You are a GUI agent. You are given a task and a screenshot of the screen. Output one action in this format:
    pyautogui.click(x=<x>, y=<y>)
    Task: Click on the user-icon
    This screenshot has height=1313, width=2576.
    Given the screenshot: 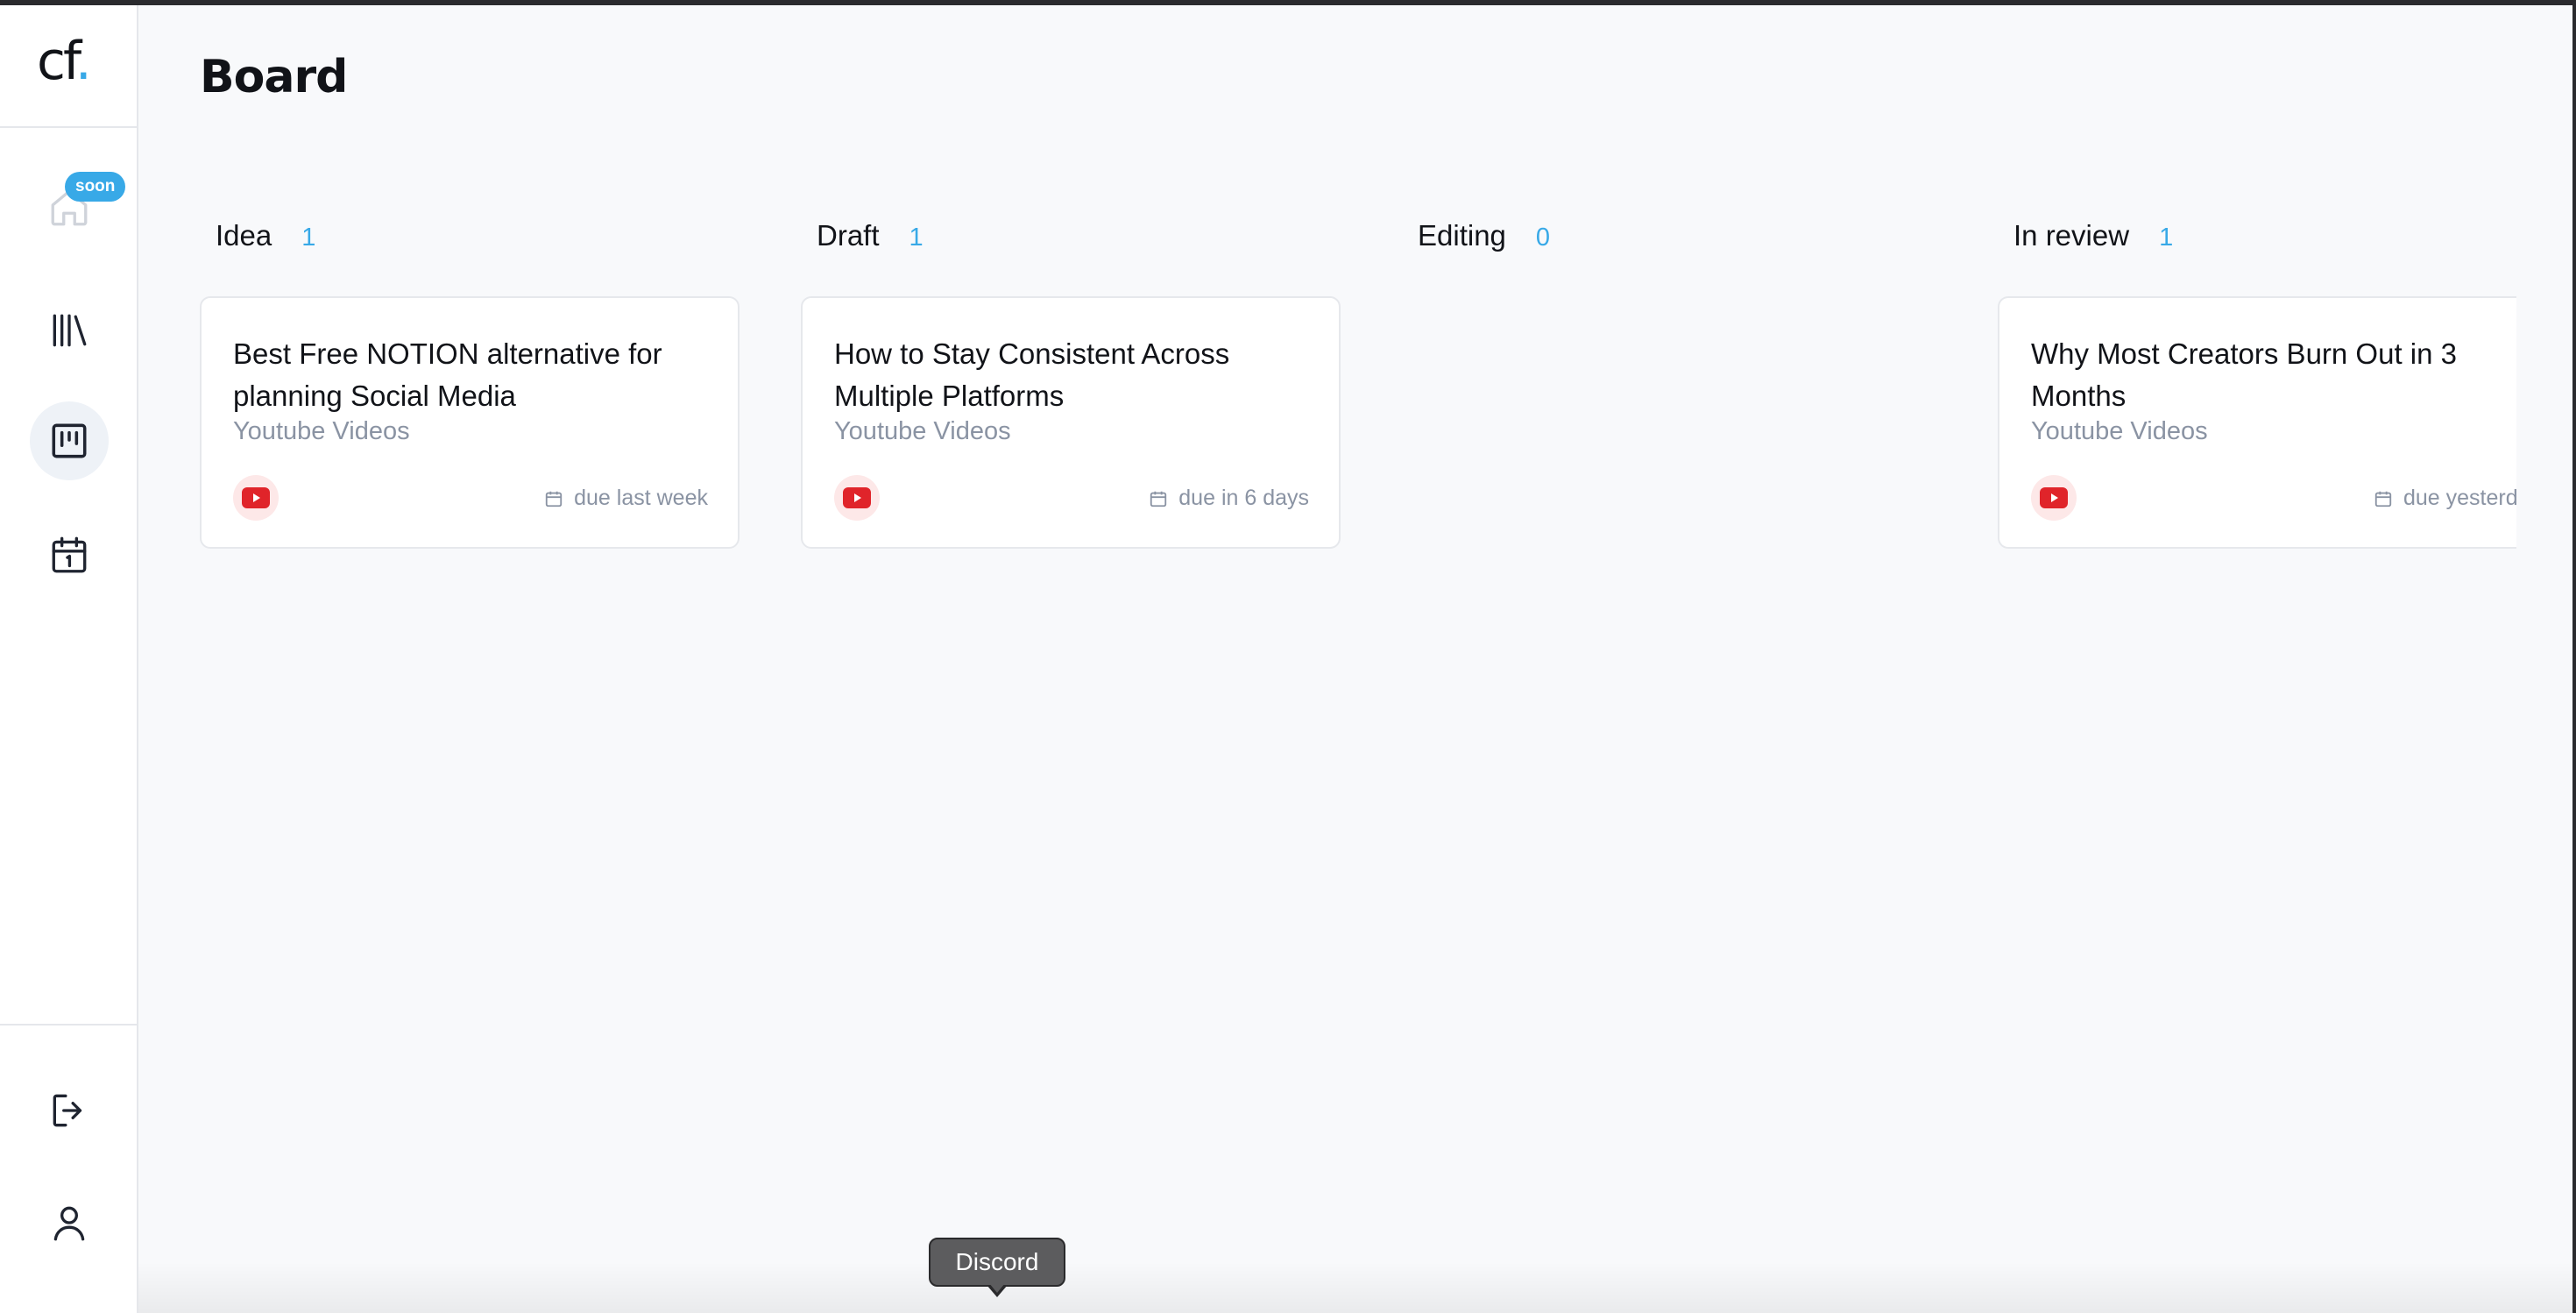 What is the action you would take?
    pyautogui.click(x=69, y=1223)
    